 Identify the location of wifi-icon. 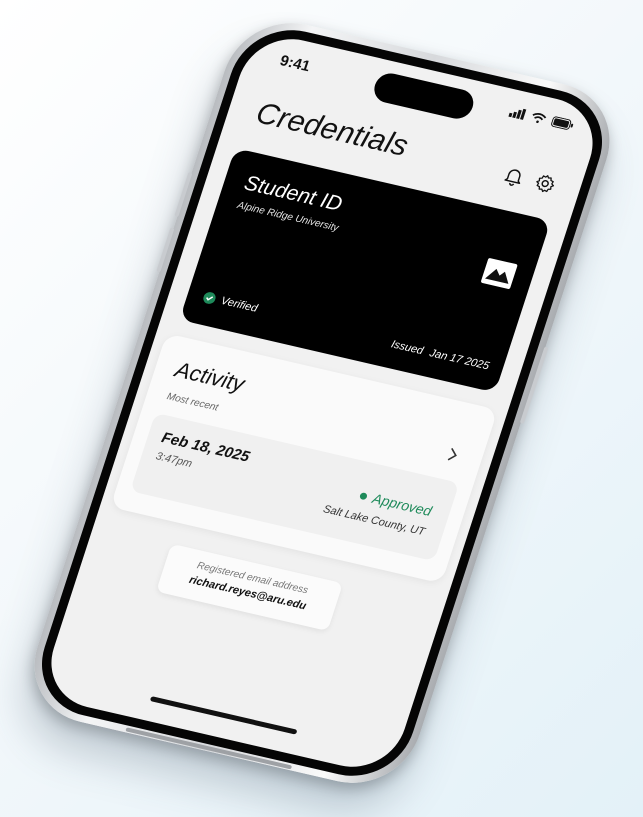
(539, 118).